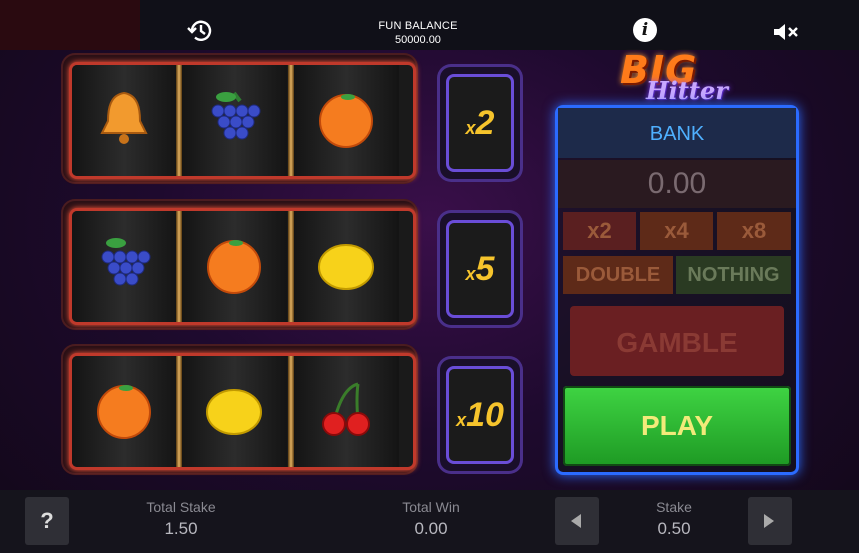 Image resolution: width=859 pixels, height=553 pixels. Describe the element at coordinates (418, 33) in the screenshot. I see `fun-balance: FUN BALANCE 50000.00` at that location.